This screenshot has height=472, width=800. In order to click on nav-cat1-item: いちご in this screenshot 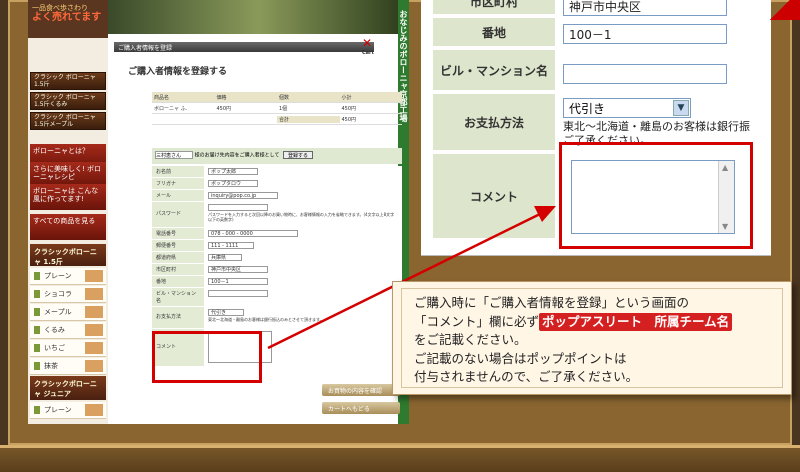, I will do `click(68, 348)`.